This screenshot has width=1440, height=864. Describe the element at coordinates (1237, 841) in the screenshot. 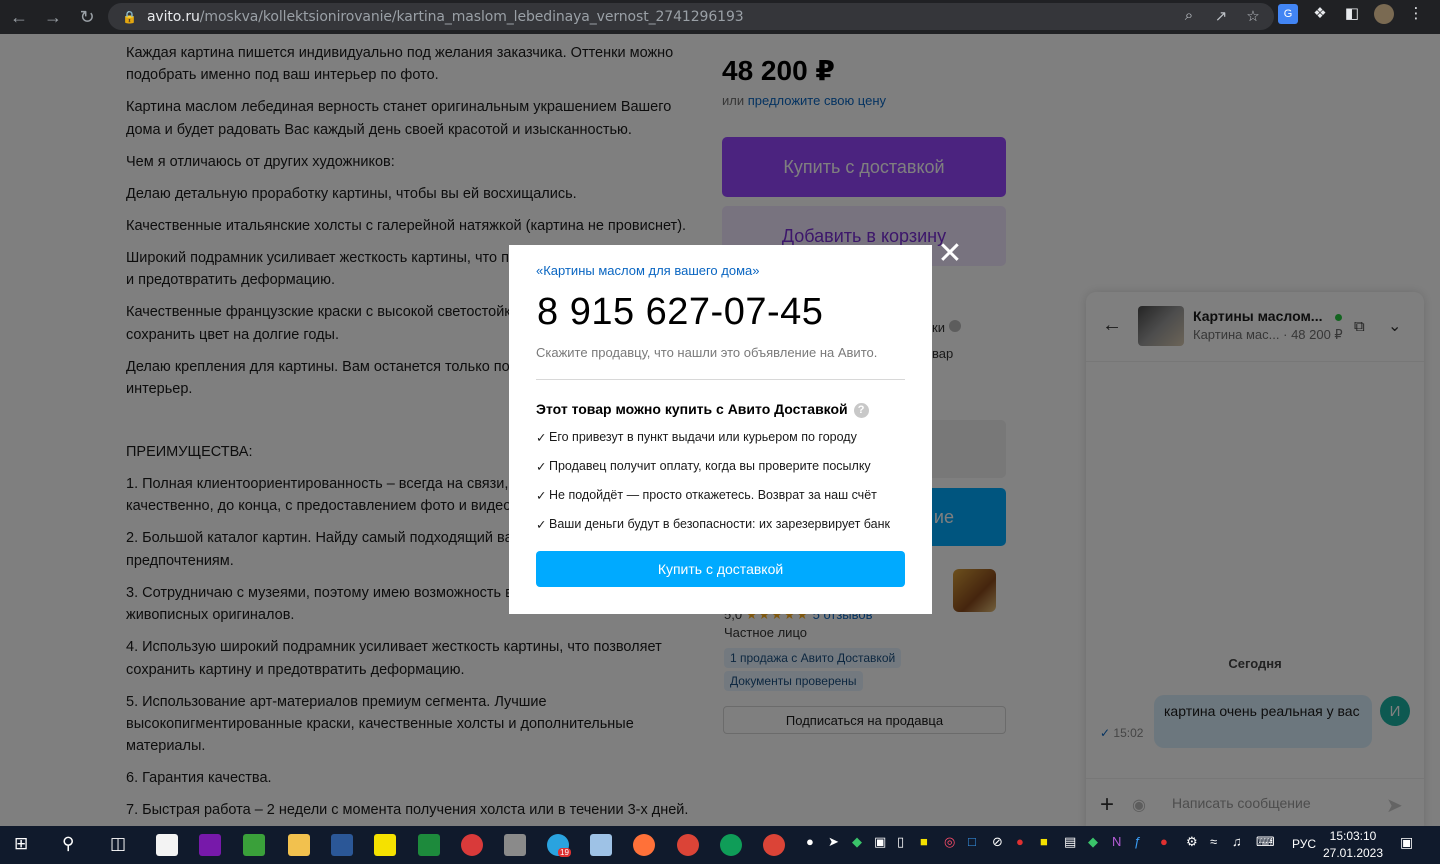

I see `volume-icon: ♫` at that location.